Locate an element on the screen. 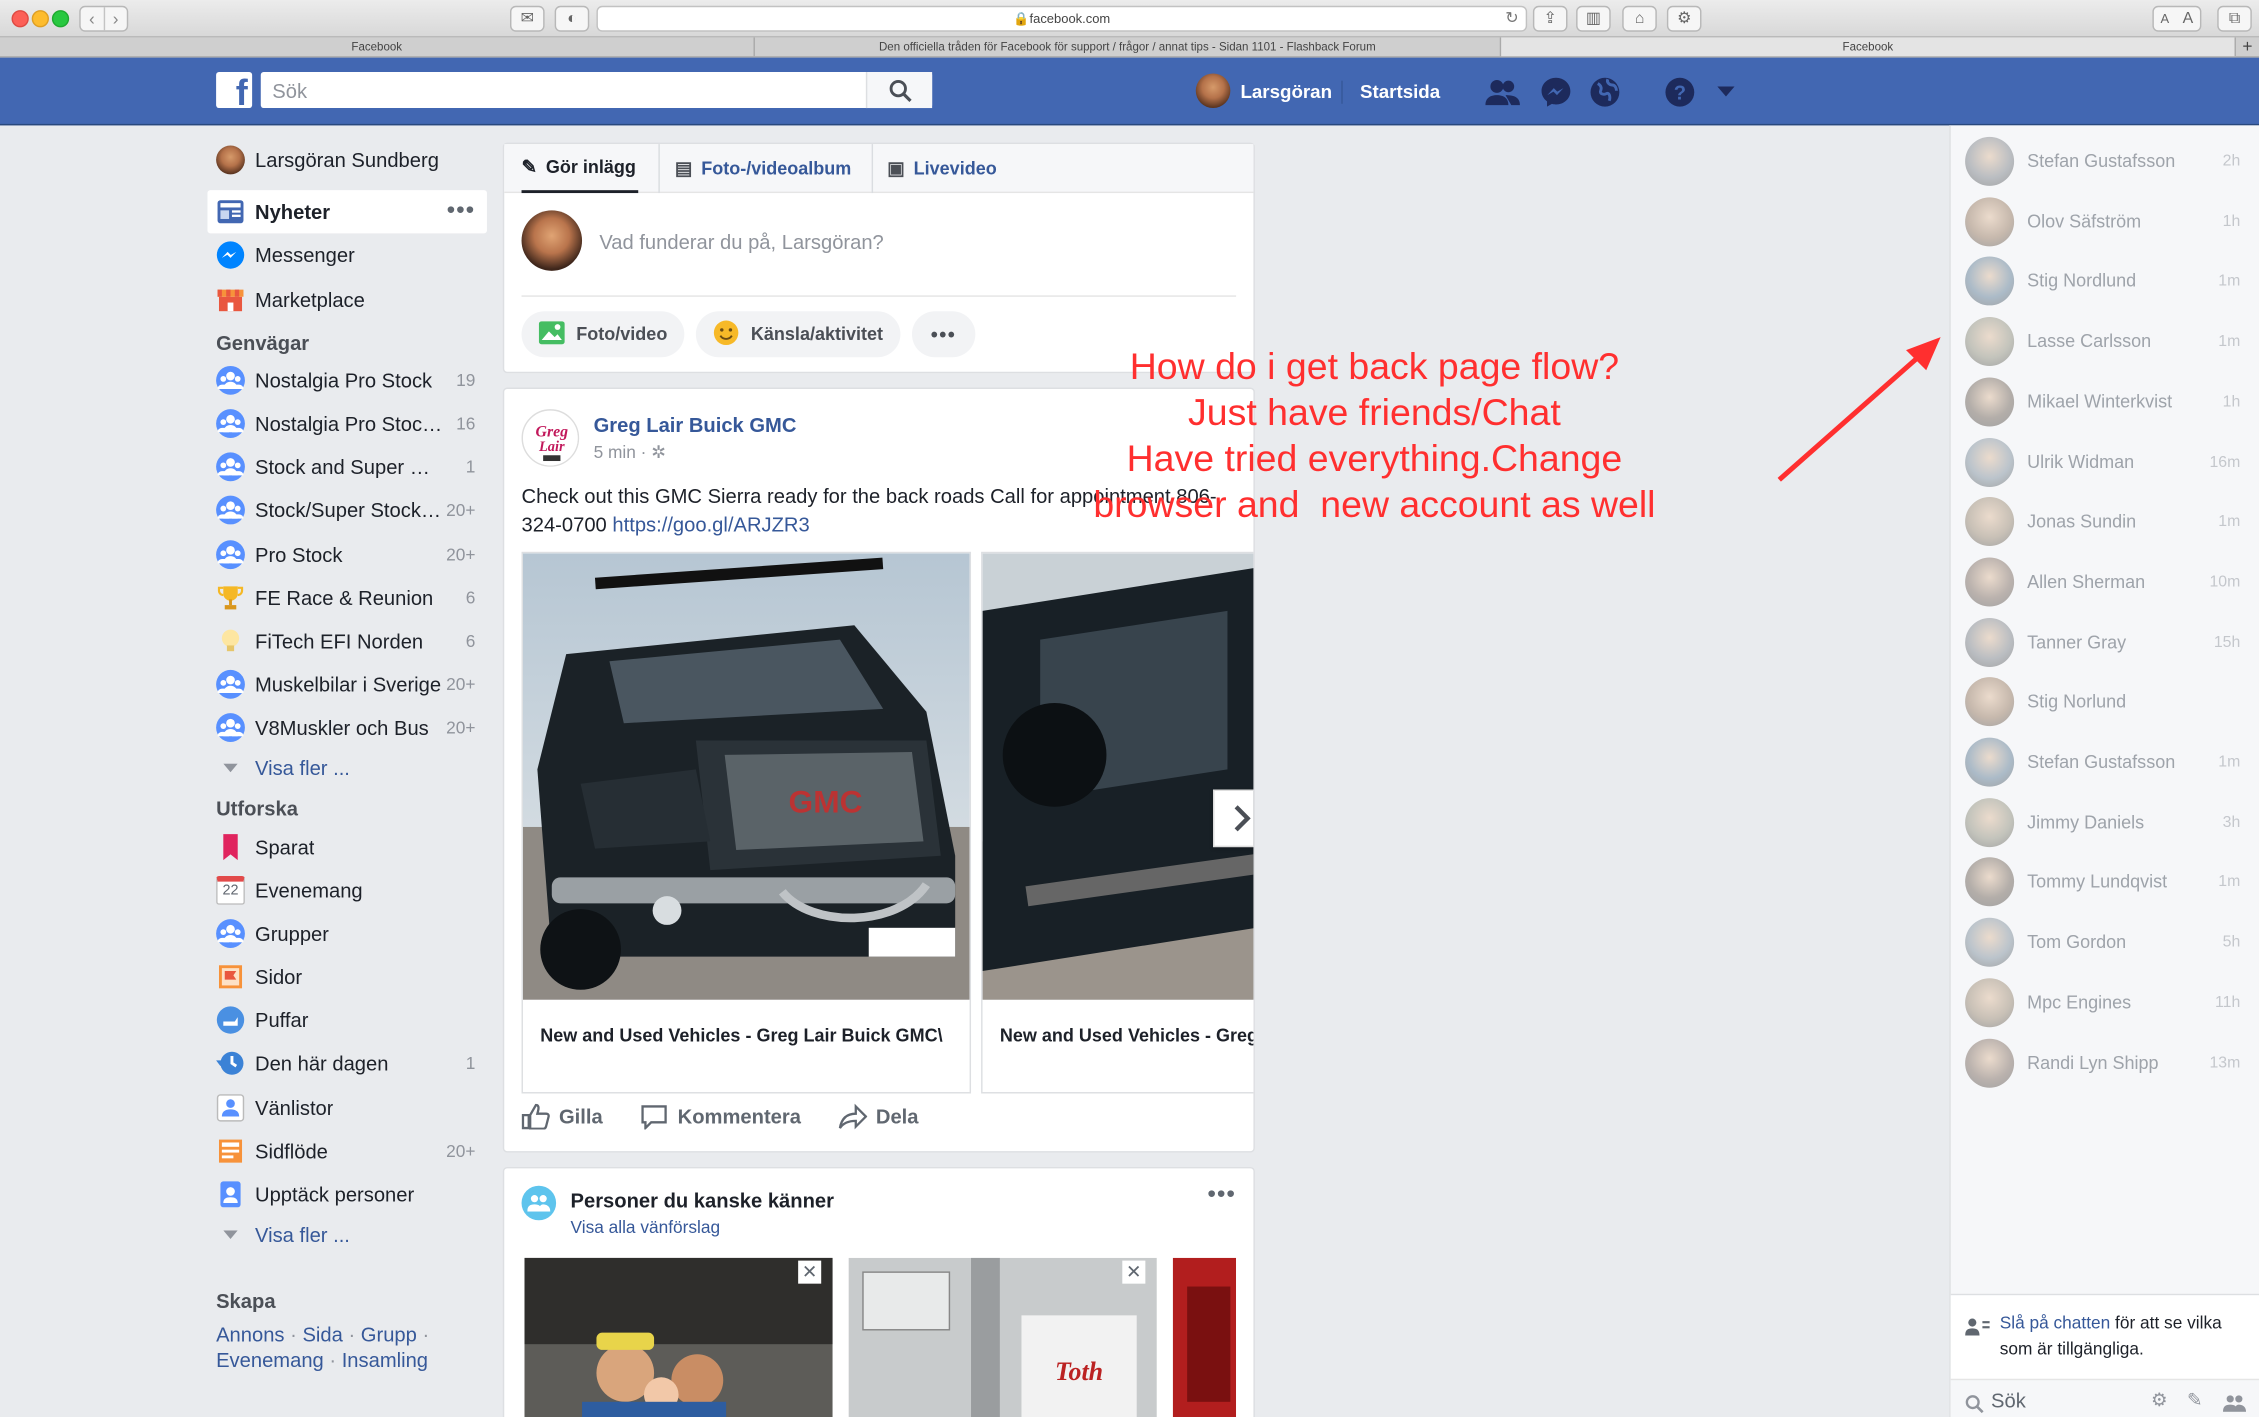 The height and width of the screenshot is (1417, 2259). mail-icon: ✉ is located at coordinates (527, 18).